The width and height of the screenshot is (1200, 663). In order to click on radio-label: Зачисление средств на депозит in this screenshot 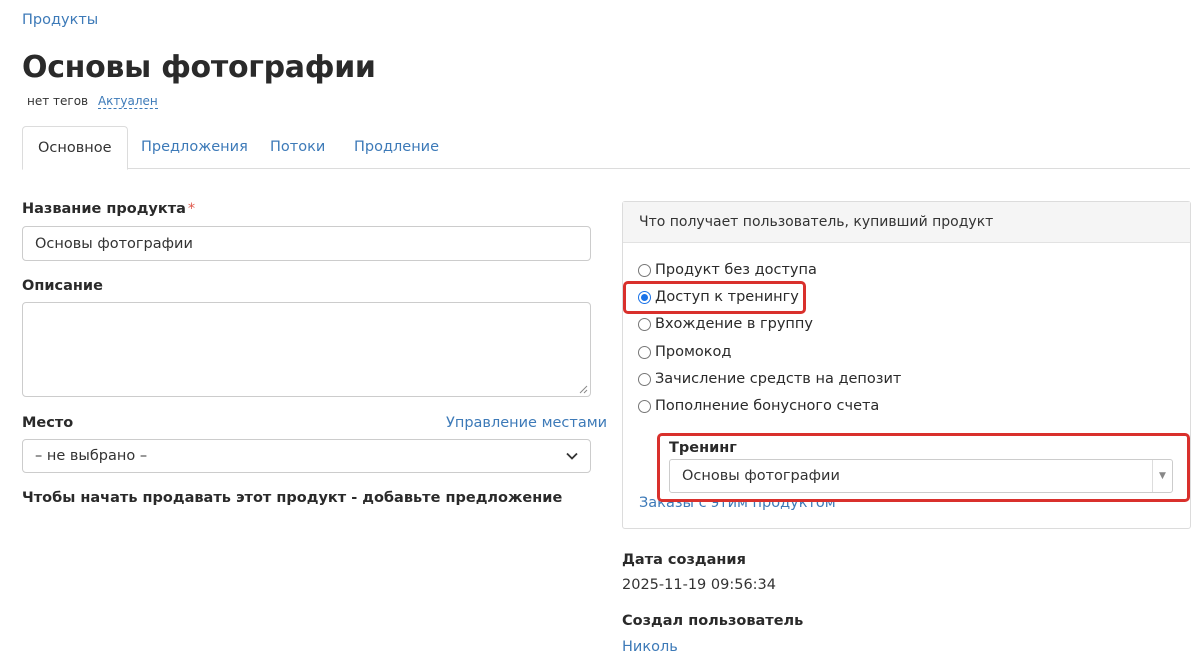, I will do `click(778, 379)`.